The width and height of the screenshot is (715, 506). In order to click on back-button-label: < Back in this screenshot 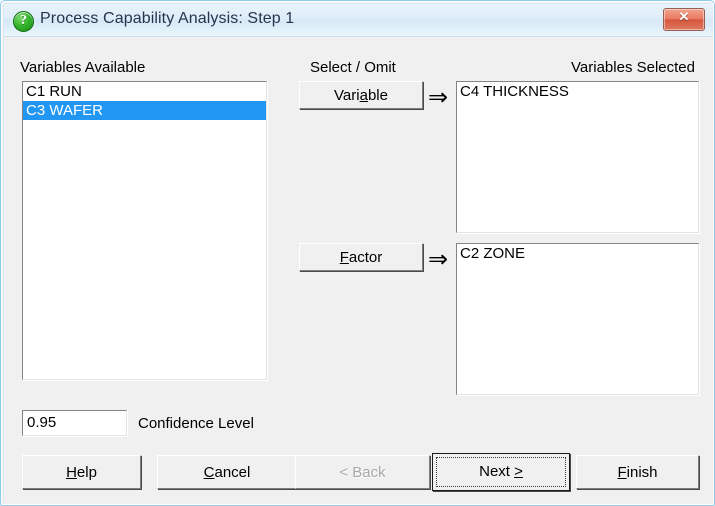, I will do `click(362, 472)`.